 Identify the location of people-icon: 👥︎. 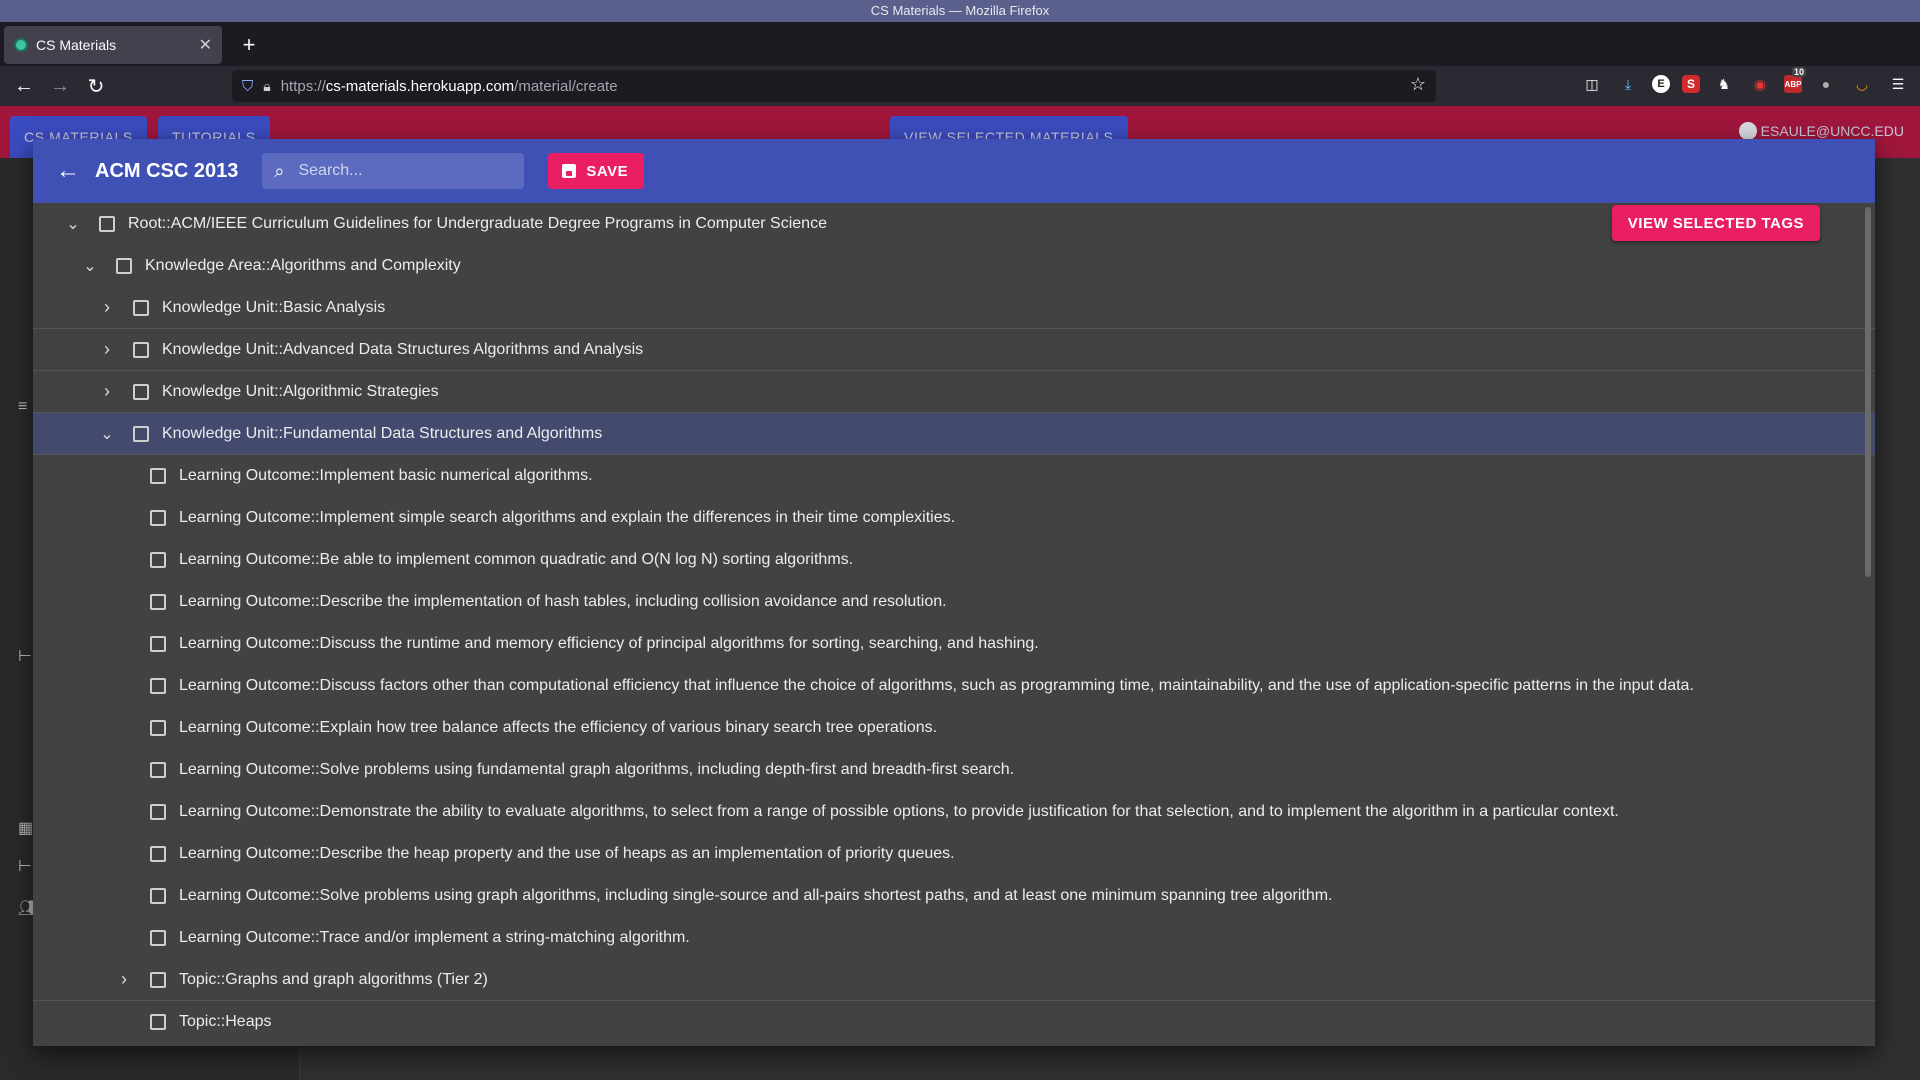
(28, 907).